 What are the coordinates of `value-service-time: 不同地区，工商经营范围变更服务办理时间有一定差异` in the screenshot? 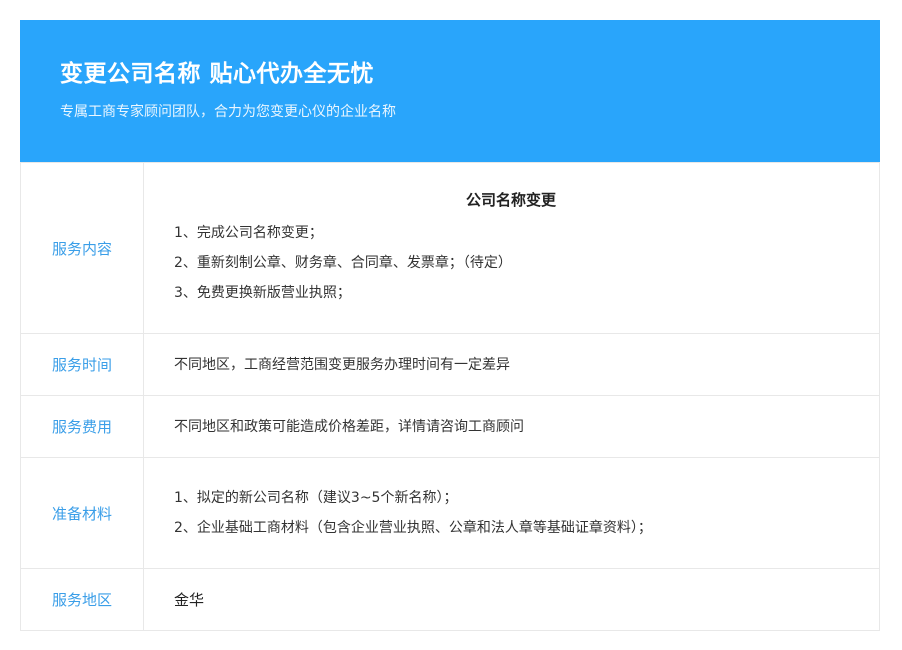 It's located at (511, 364).